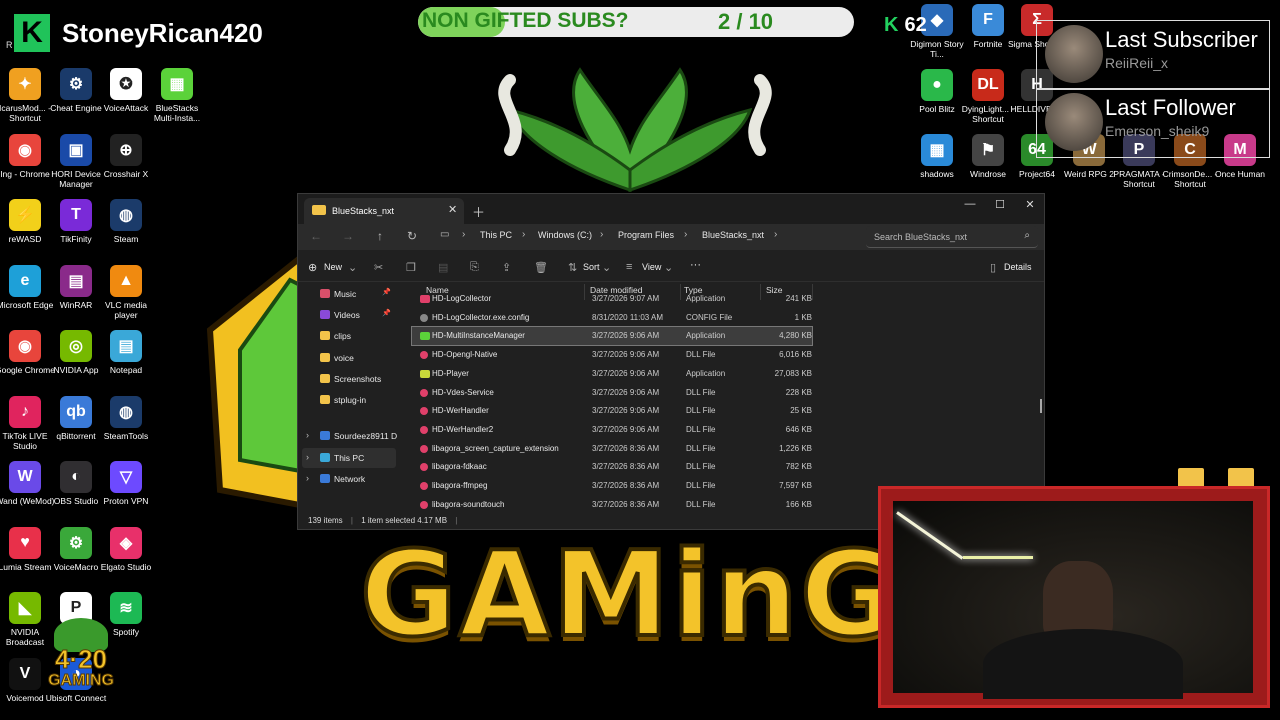 The image size is (1280, 720). What do you see at coordinates (126, 221) in the screenshot?
I see `desktop-shortcut-steam: ◍ Steam` at bounding box center [126, 221].